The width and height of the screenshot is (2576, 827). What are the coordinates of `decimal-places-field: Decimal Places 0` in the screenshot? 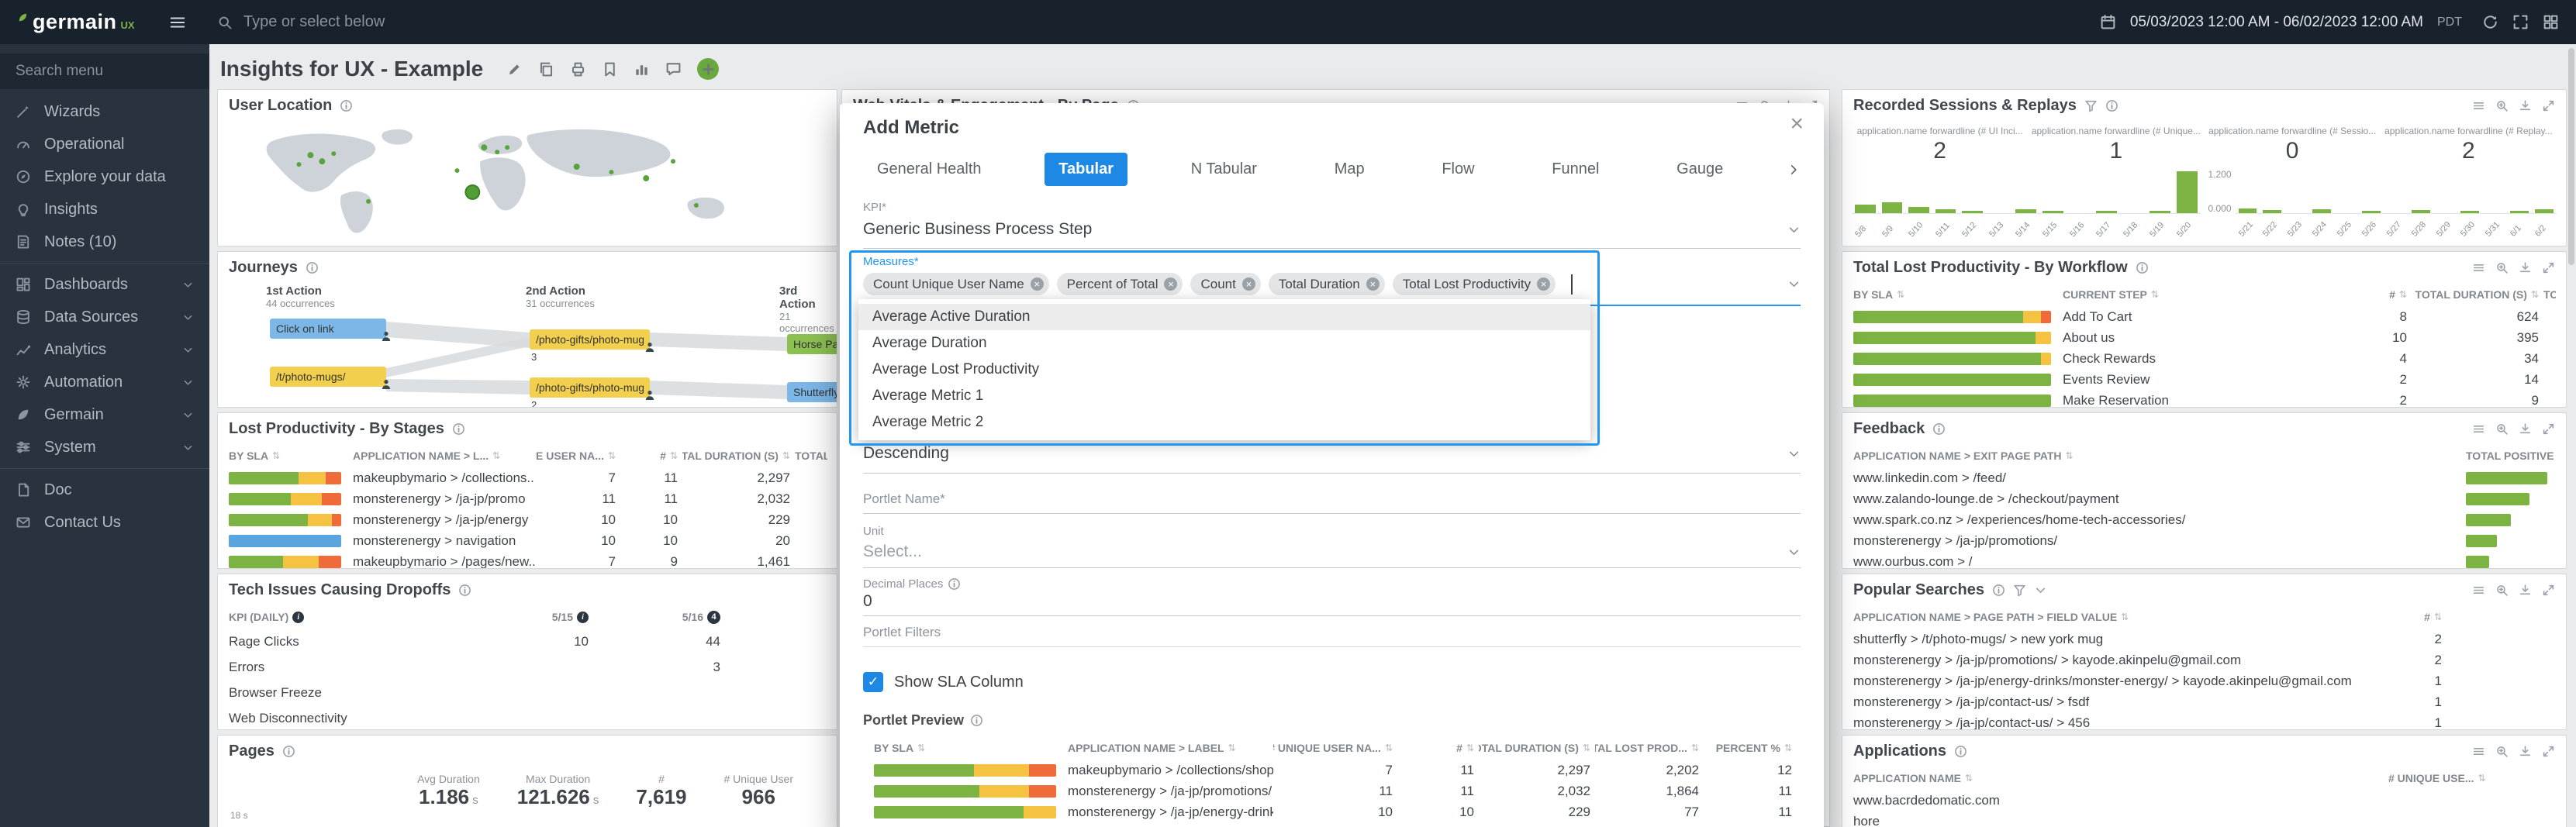 It's located at (1332, 596).